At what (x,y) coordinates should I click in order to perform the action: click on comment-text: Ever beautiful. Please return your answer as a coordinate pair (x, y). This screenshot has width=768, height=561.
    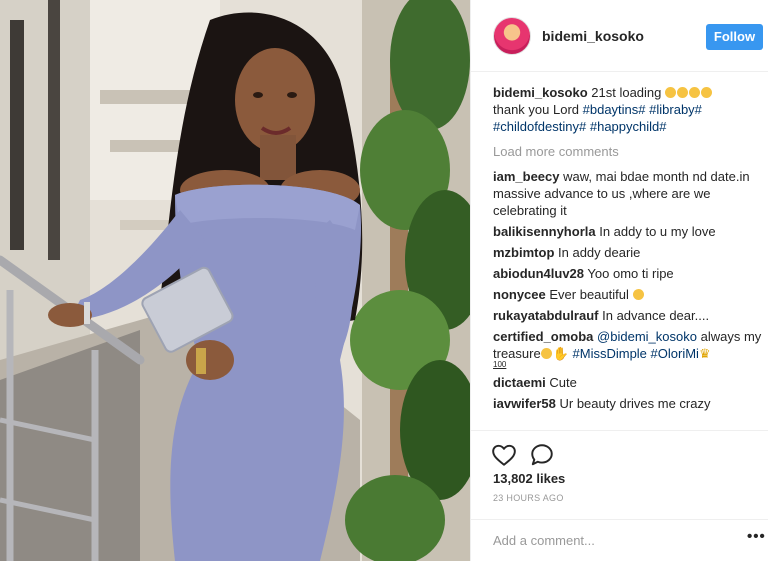
    Looking at the image, I should click on (589, 294).